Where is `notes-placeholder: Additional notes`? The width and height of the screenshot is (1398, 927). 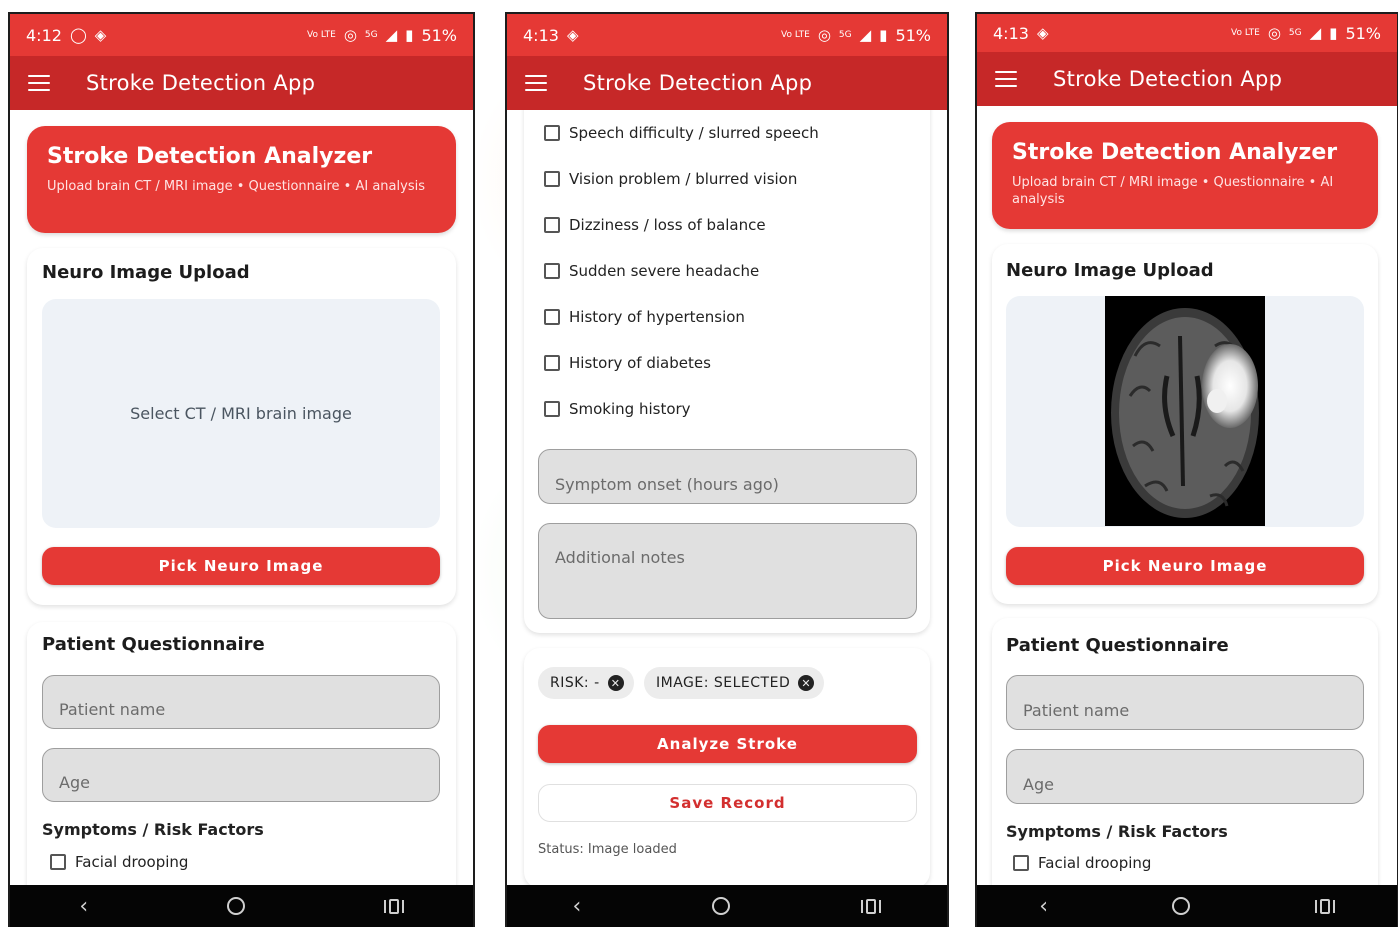 notes-placeholder: Additional notes is located at coordinates (620, 557).